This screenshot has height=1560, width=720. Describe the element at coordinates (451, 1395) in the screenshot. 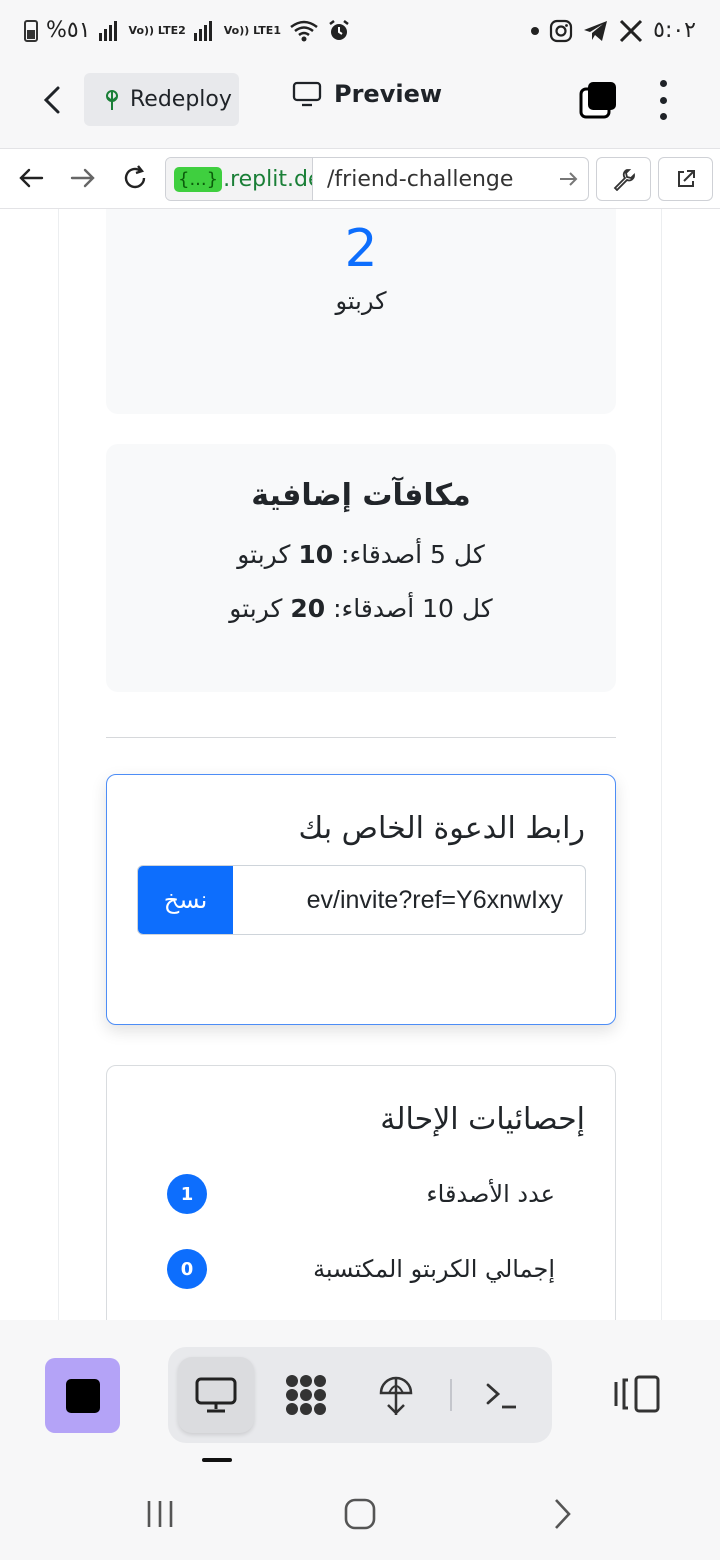

I see `toolbar-separator` at that location.